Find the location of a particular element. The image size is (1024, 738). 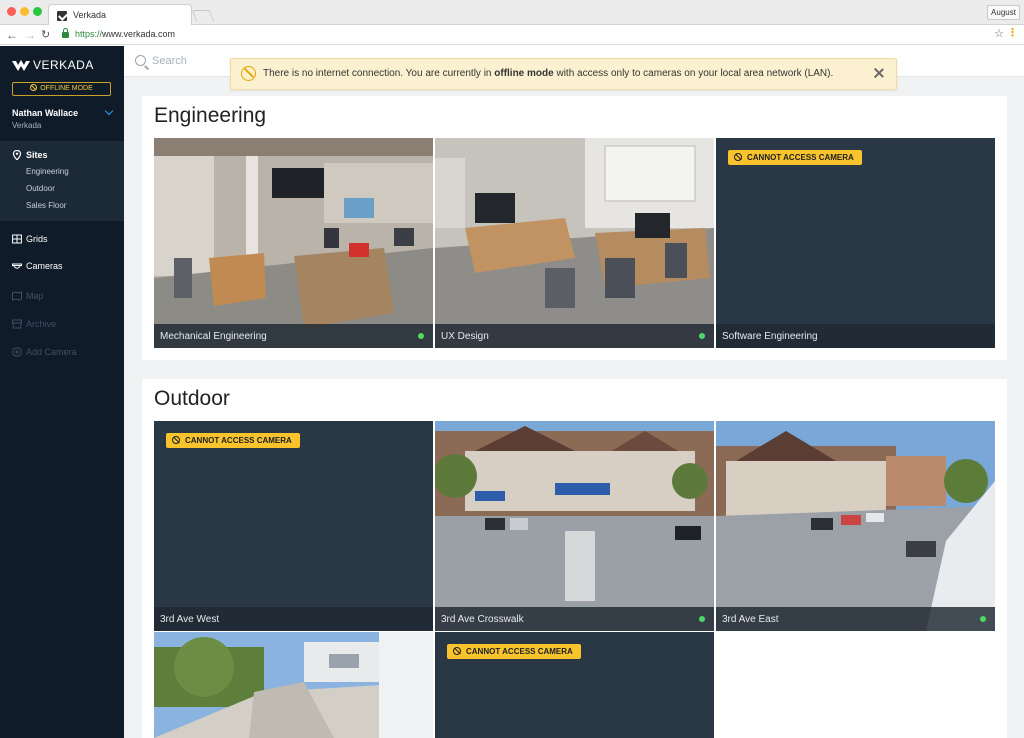

lock-icon is located at coordinates (65, 33).